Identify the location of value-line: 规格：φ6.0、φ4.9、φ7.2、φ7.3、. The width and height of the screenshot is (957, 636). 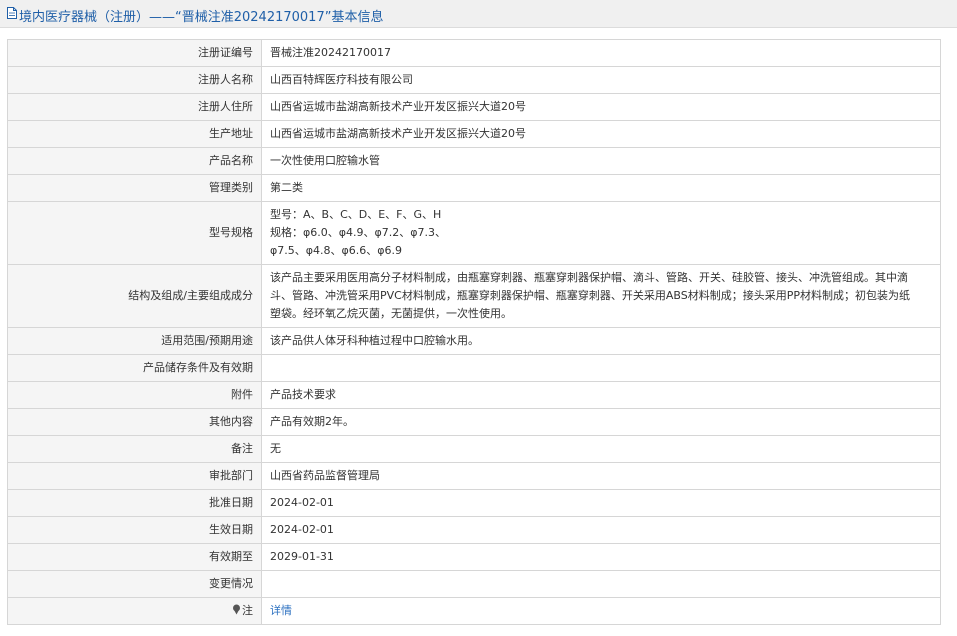
(358, 232).